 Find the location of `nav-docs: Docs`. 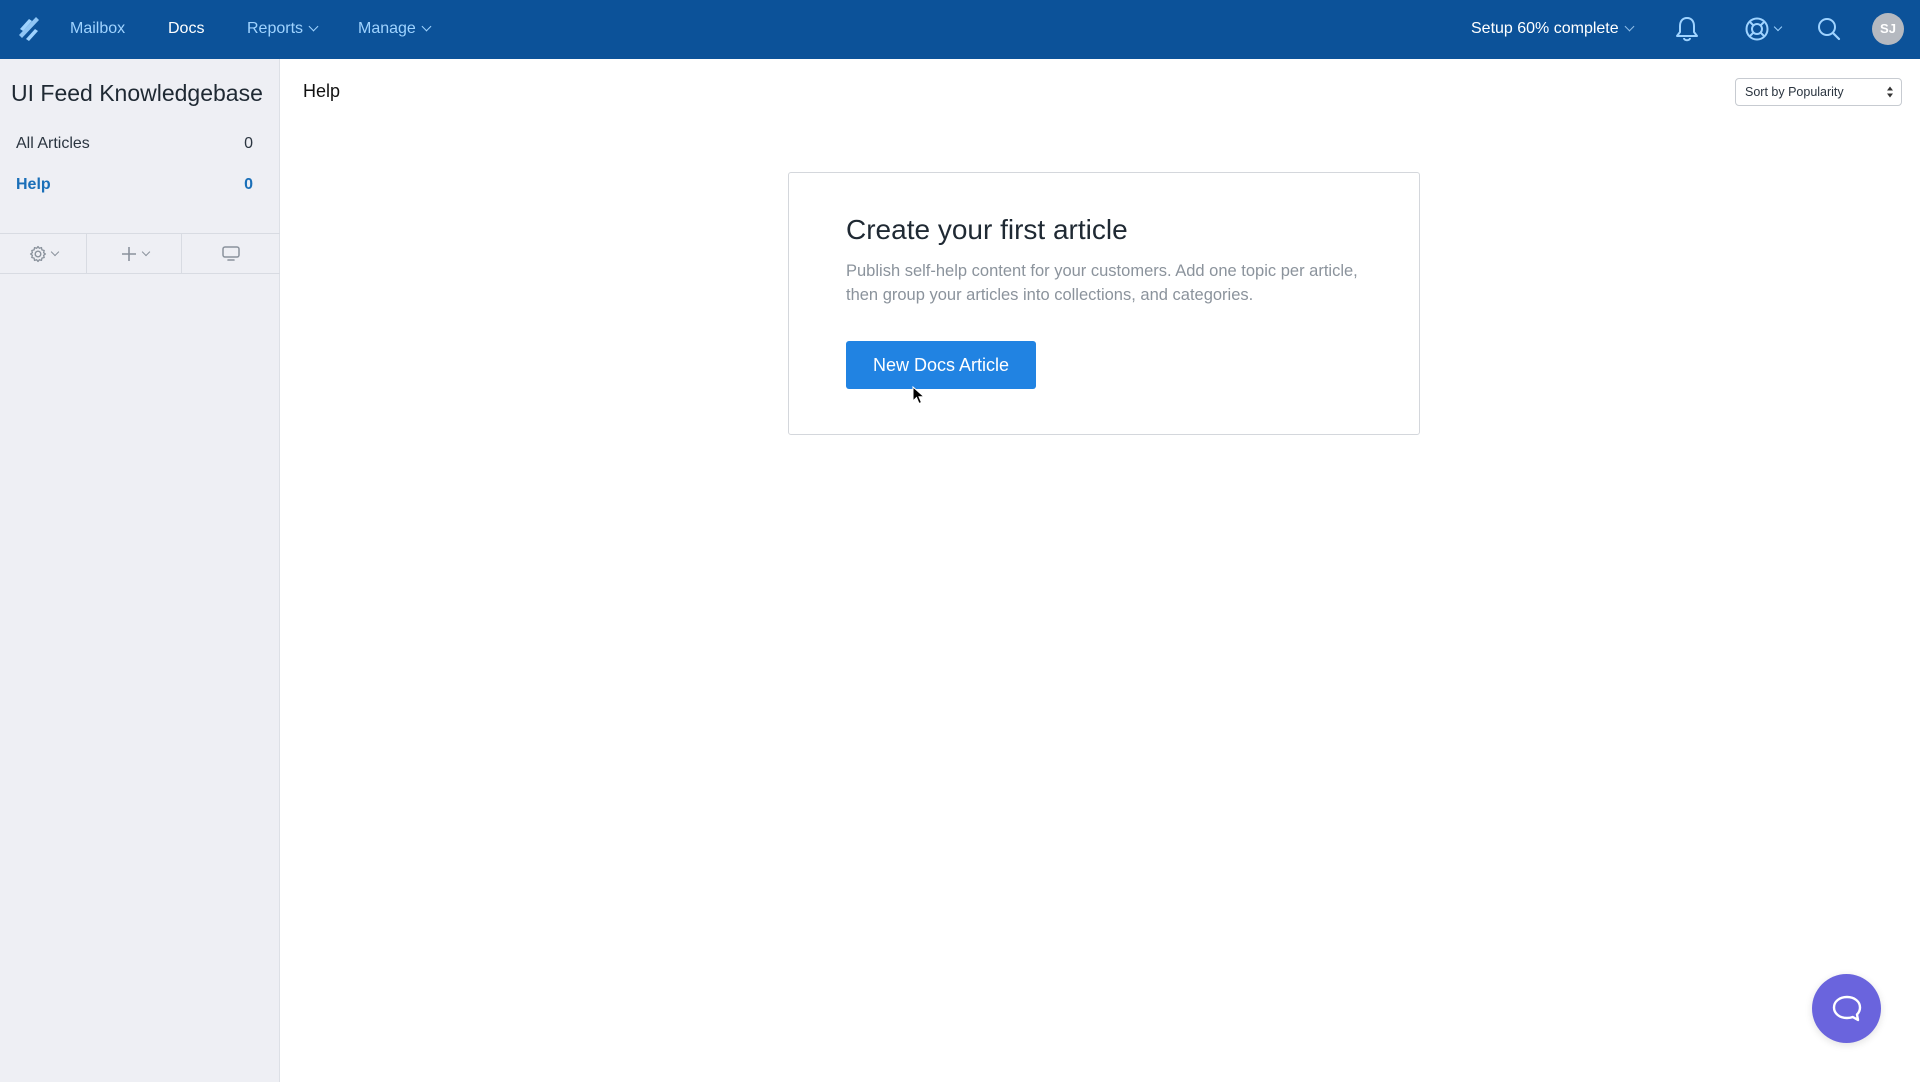

nav-docs: Docs is located at coordinates (186, 29).